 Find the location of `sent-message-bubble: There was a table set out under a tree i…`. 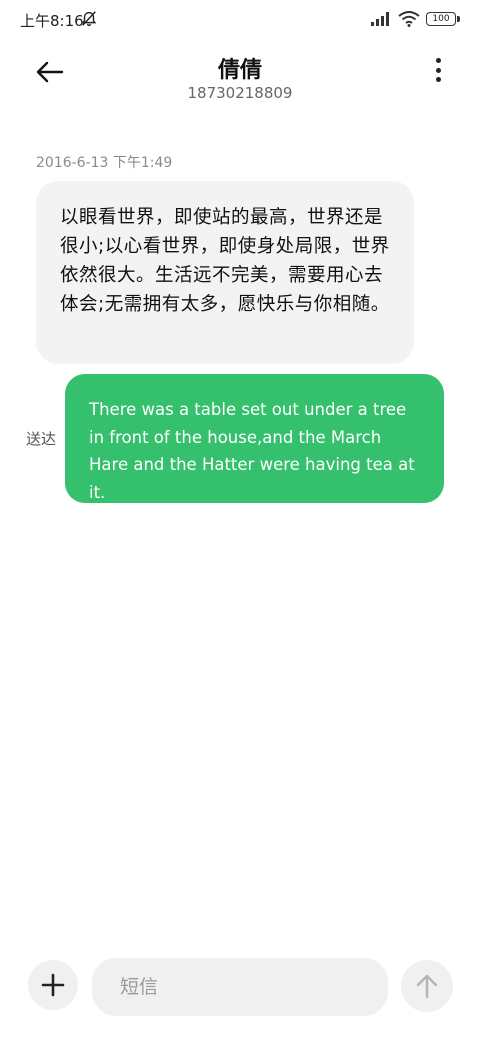

sent-message-bubble: There was a table set out under a tree i… is located at coordinates (254, 438).